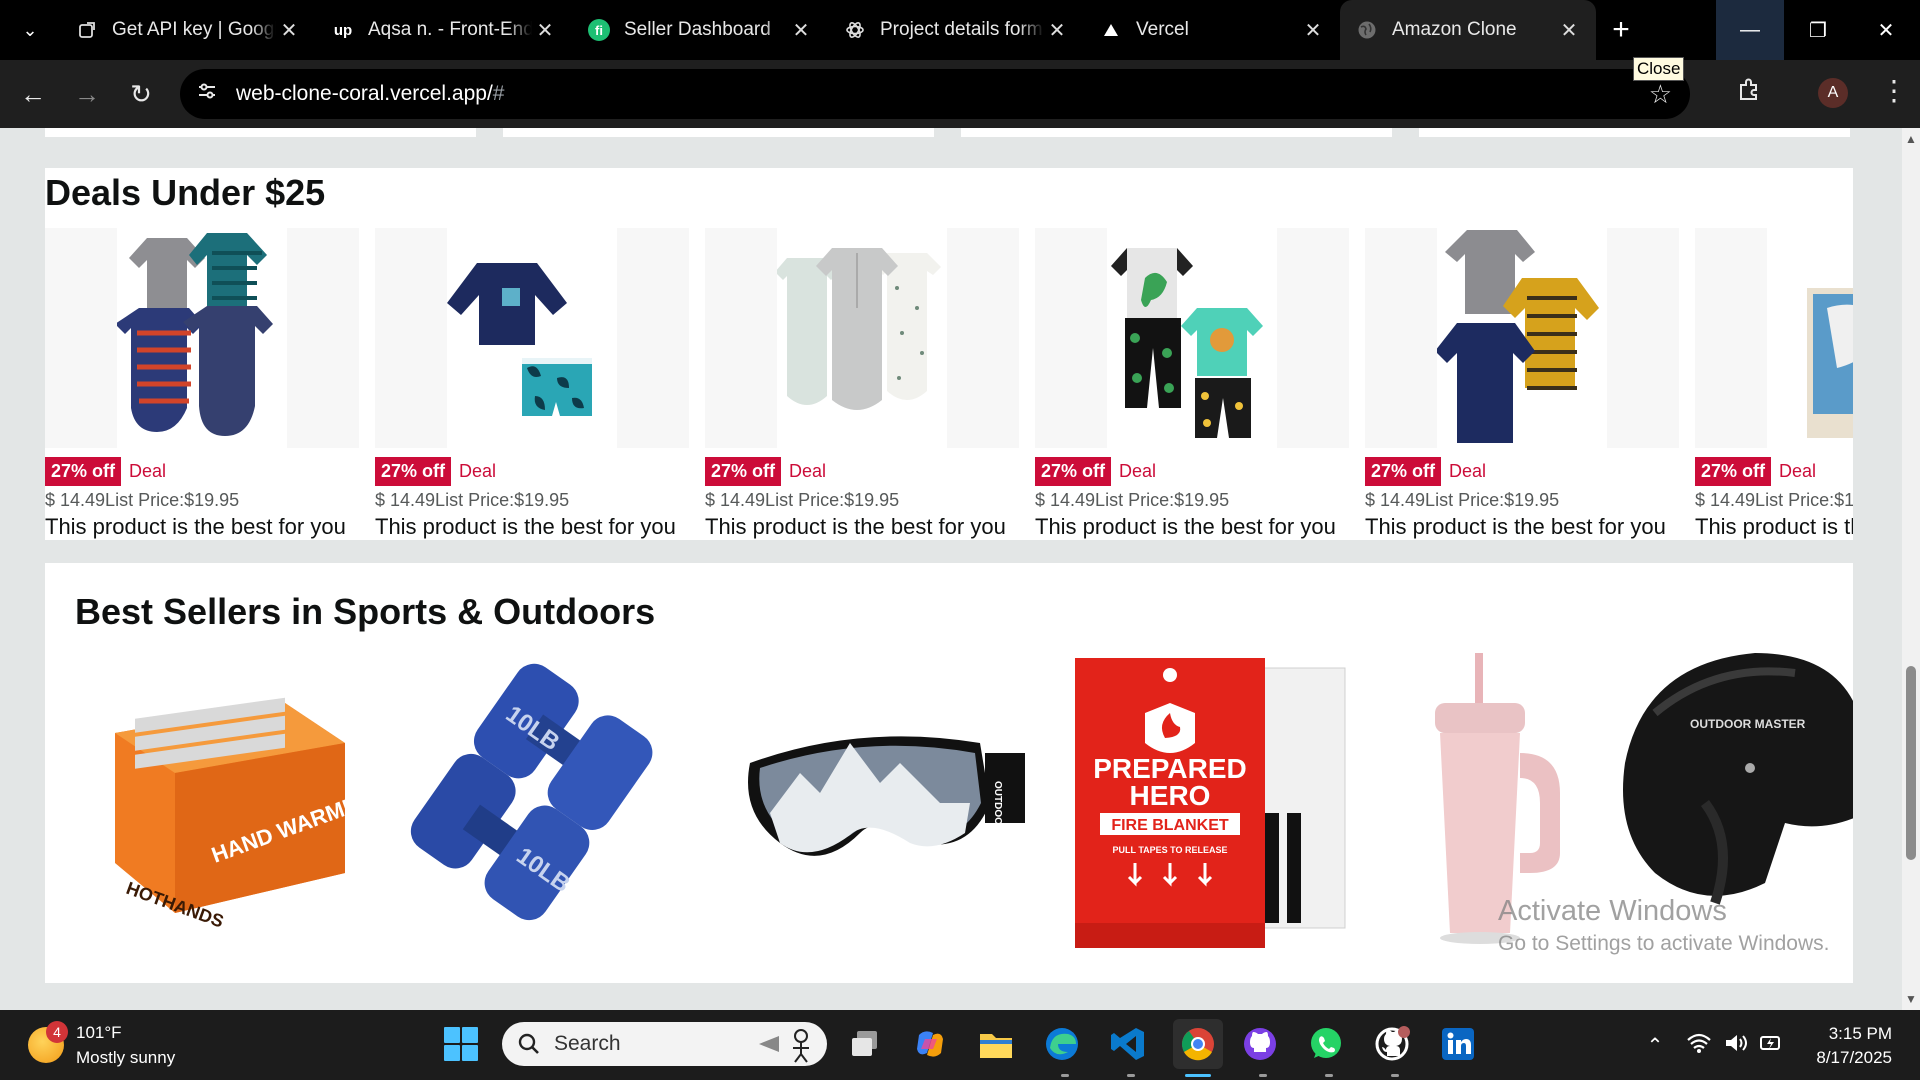 This screenshot has width=1920, height=1080. What do you see at coordinates (930, 1044) in the screenshot?
I see `copilot-button` at bounding box center [930, 1044].